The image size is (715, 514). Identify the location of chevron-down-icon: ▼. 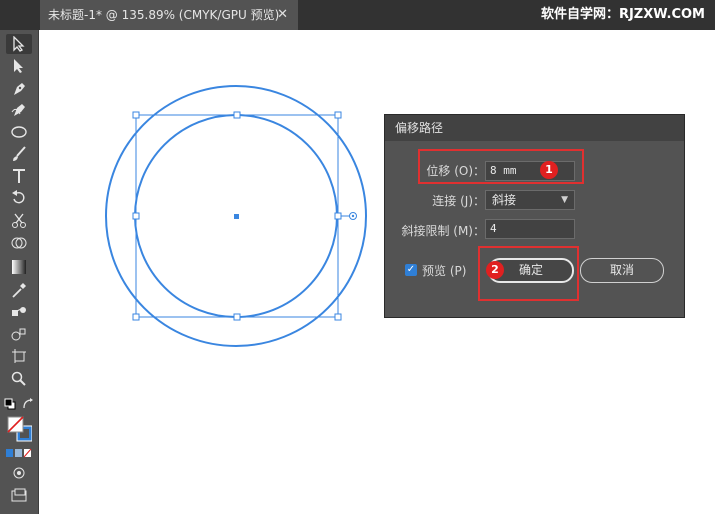
(564, 200).